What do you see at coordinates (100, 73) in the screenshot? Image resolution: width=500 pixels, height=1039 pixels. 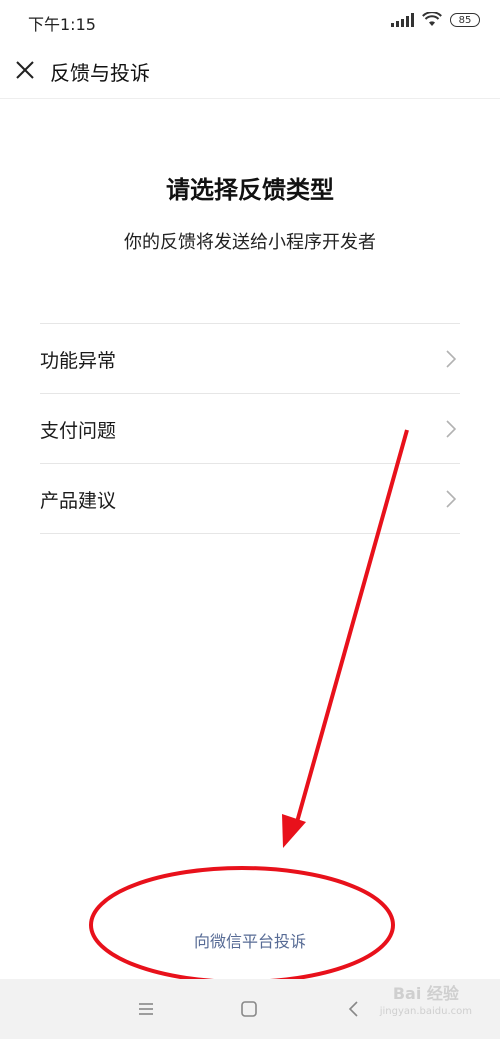 I see `page-title: 反馈与投诉` at bounding box center [100, 73].